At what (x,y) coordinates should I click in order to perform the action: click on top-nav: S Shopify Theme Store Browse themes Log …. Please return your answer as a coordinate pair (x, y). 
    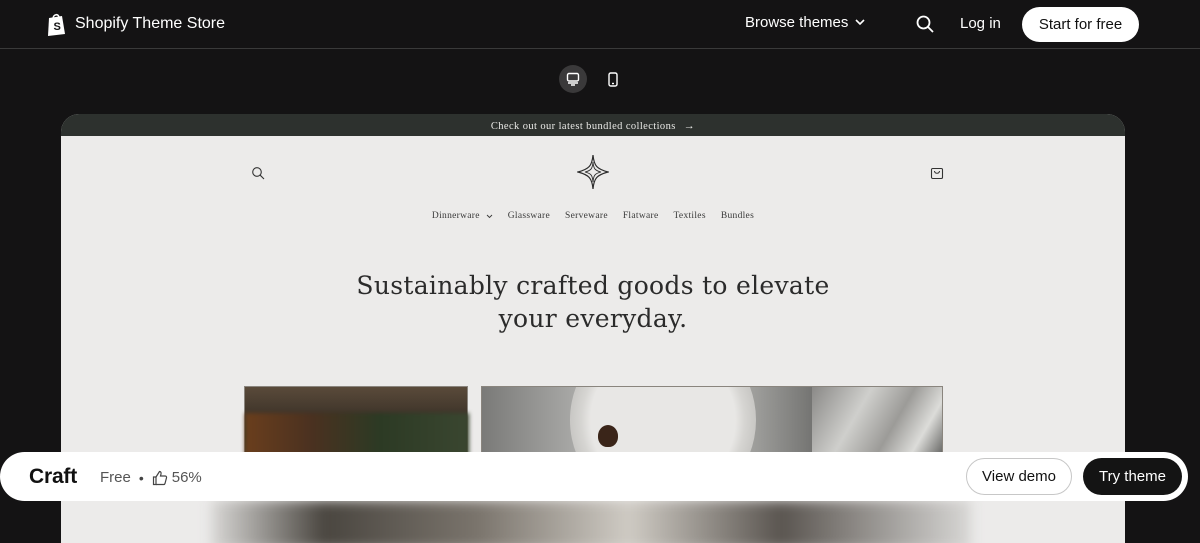
    Looking at the image, I should click on (600, 24).